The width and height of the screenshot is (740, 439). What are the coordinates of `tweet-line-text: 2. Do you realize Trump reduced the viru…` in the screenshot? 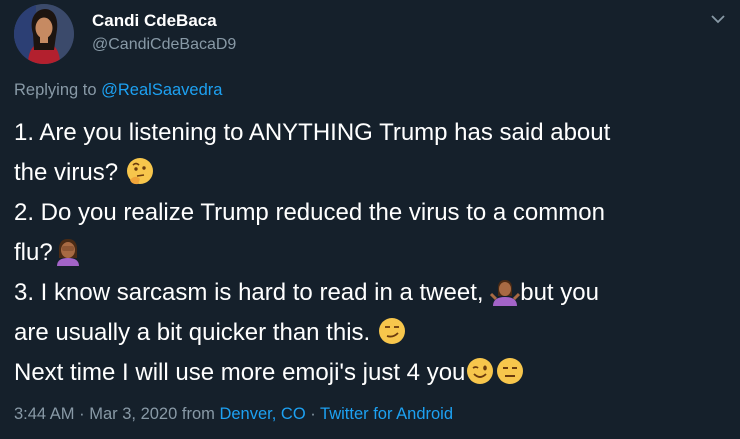 It's located at (309, 212).